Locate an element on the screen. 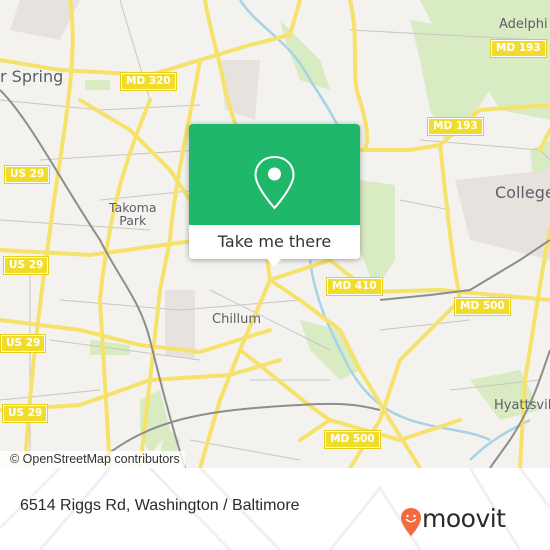 Image resolution: width=550 pixels, height=550 pixels. map-pin-icon is located at coordinates (274, 182).